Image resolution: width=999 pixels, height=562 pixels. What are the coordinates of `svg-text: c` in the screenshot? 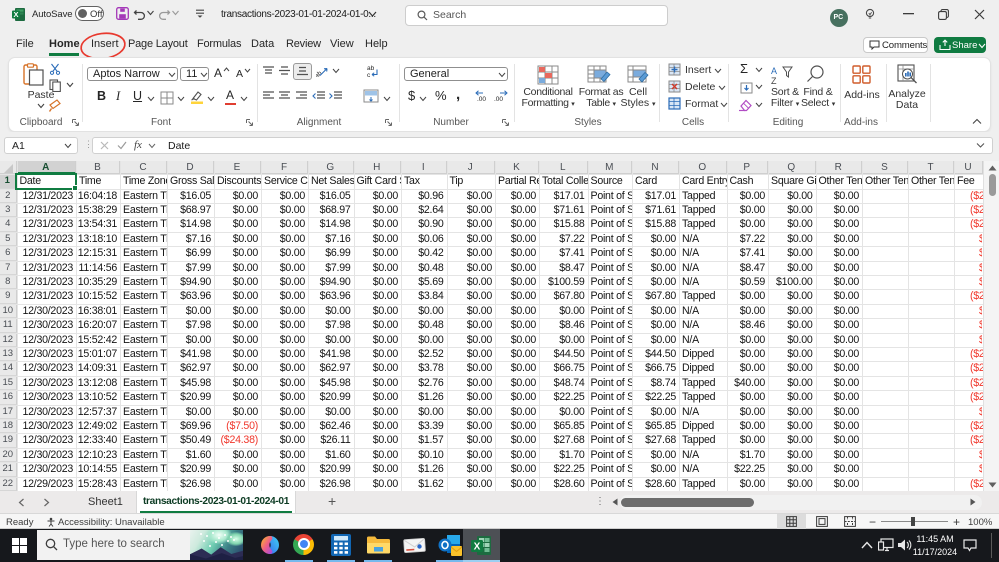 It's located at (369, 75).